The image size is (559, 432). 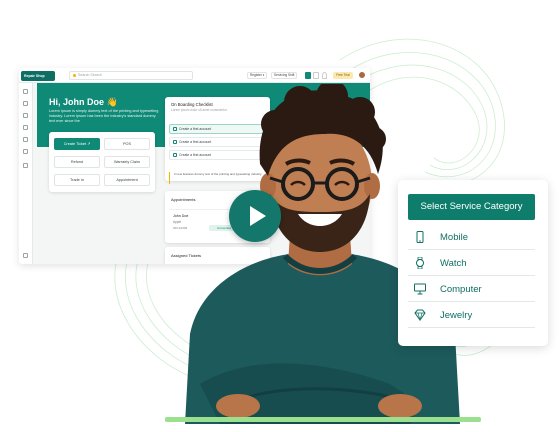 I want to click on create-ticket-button: Create Ticket ↗, so click(x=77, y=144).